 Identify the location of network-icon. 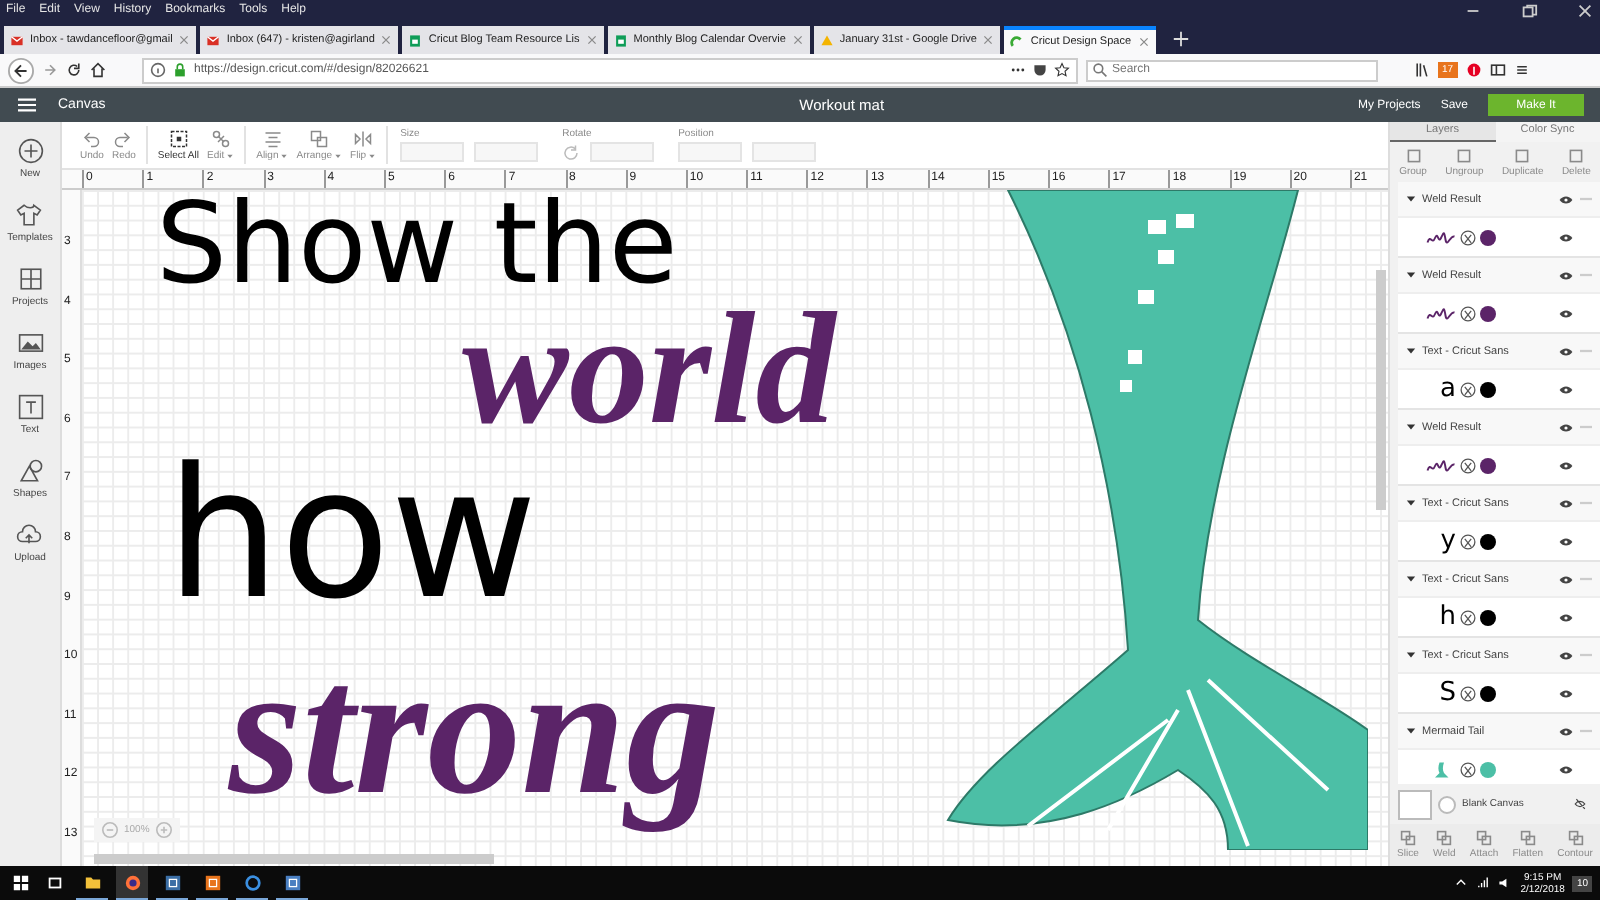
(1483, 883).